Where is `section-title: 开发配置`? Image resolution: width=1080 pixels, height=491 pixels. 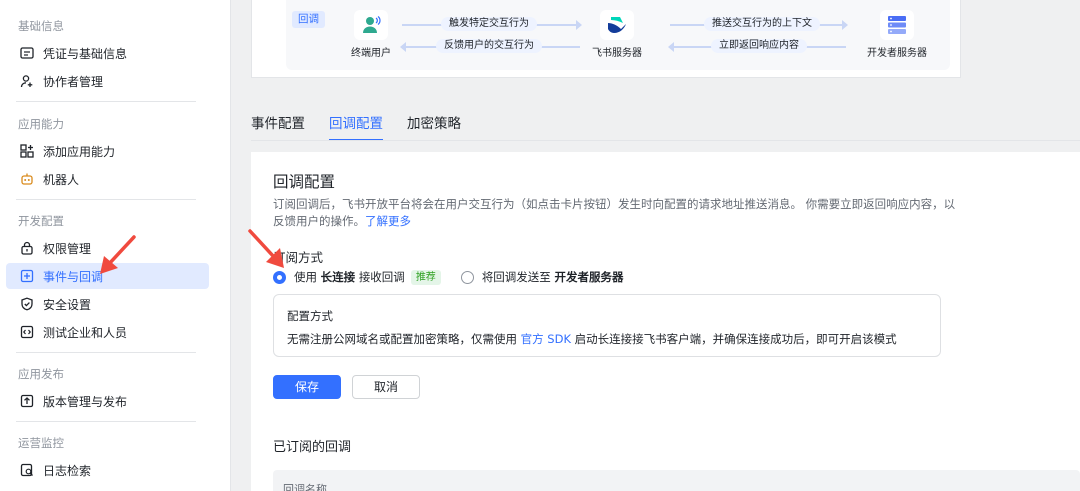 section-title: 开发配置 is located at coordinates (41, 221).